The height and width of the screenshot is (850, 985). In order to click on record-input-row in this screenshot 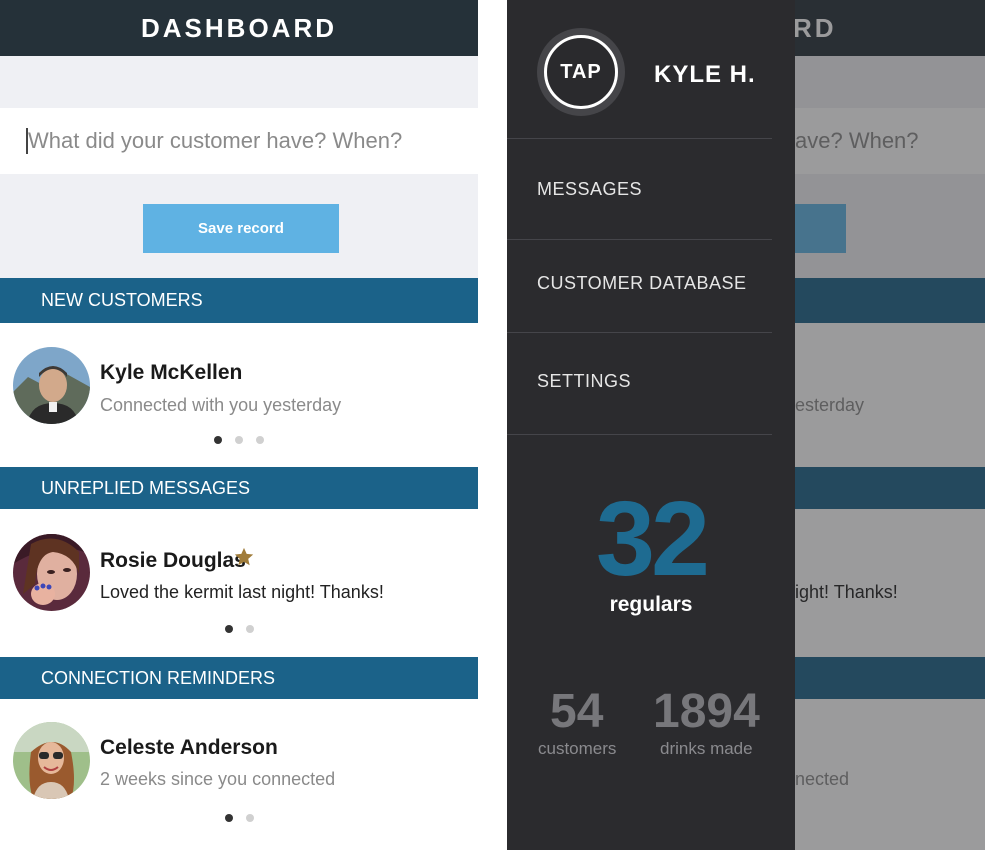, I will do `click(239, 141)`.